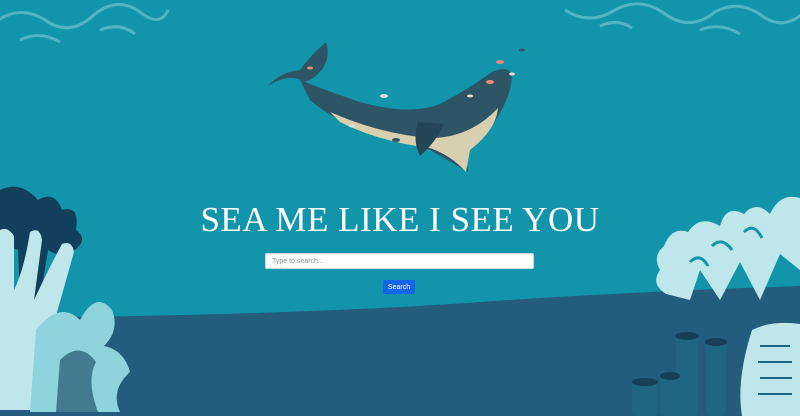 The width and height of the screenshot is (800, 416). I want to click on search-input, so click(399, 261).